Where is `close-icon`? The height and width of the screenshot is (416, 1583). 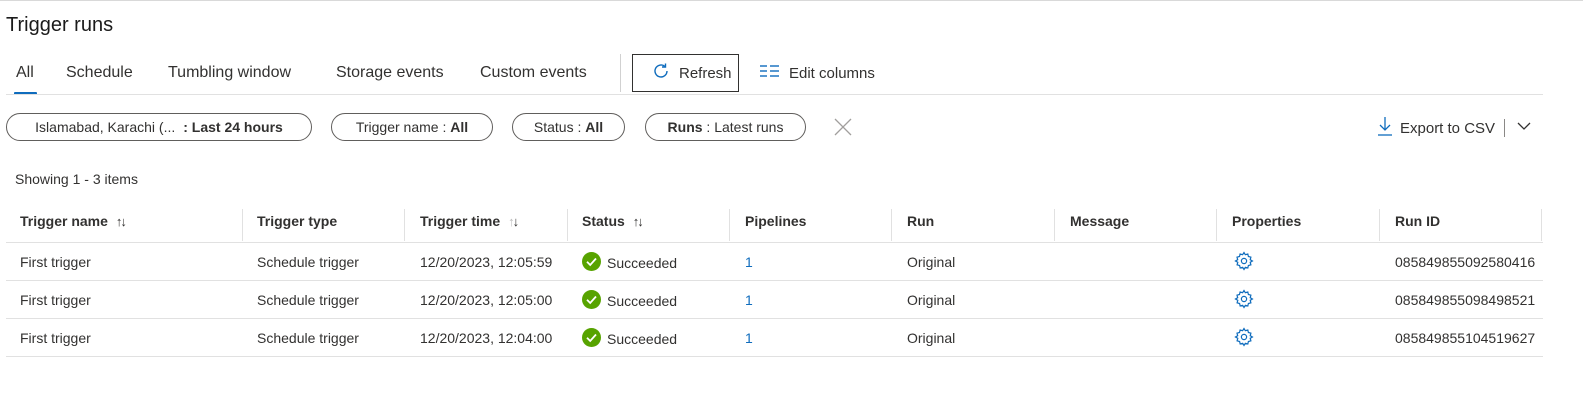 close-icon is located at coordinates (843, 129).